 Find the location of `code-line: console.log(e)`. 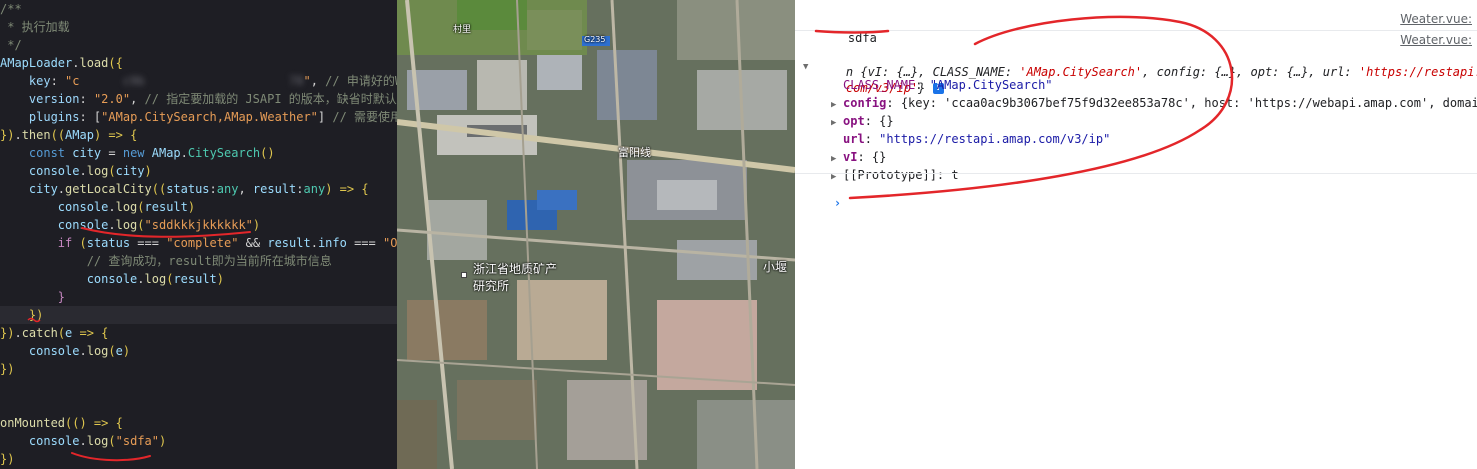

code-line: console.log(e) is located at coordinates (65, 351).